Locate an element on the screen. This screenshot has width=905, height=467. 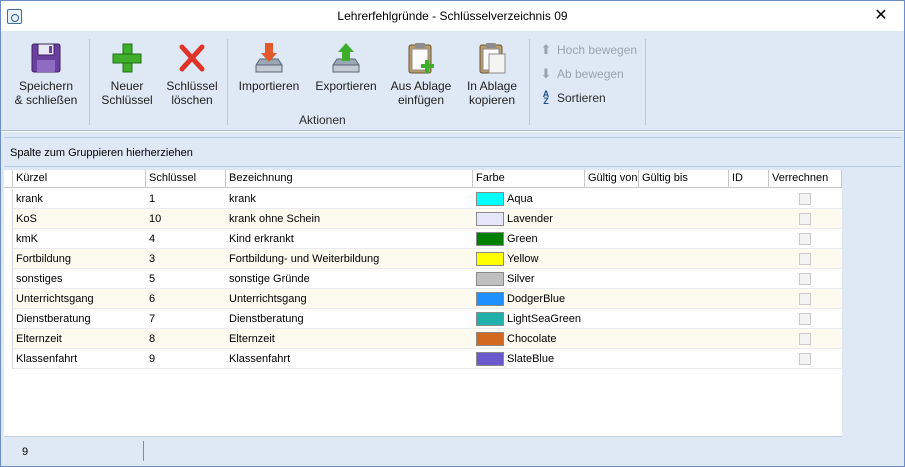
column-header-schluessel: Schlüssel is located at coordinates (186, 179).